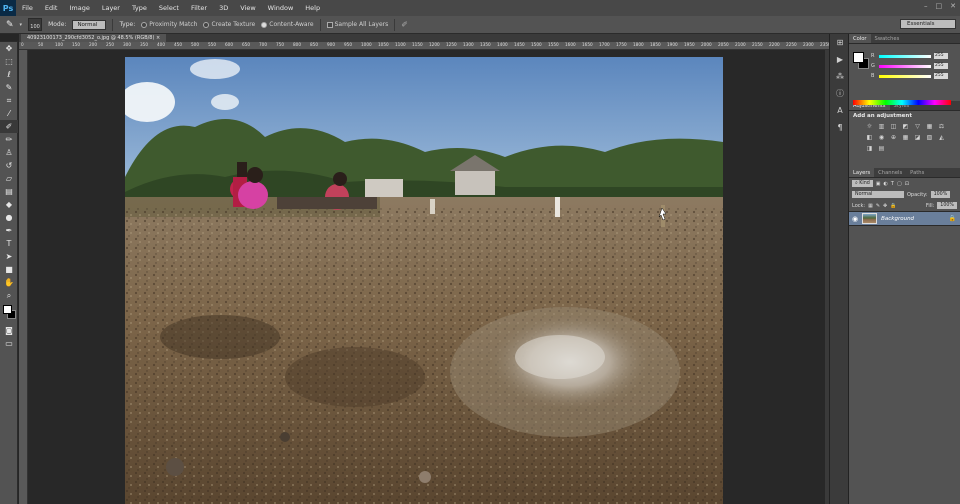  I want to click on history-icon: ⊞, so click(840, 42).